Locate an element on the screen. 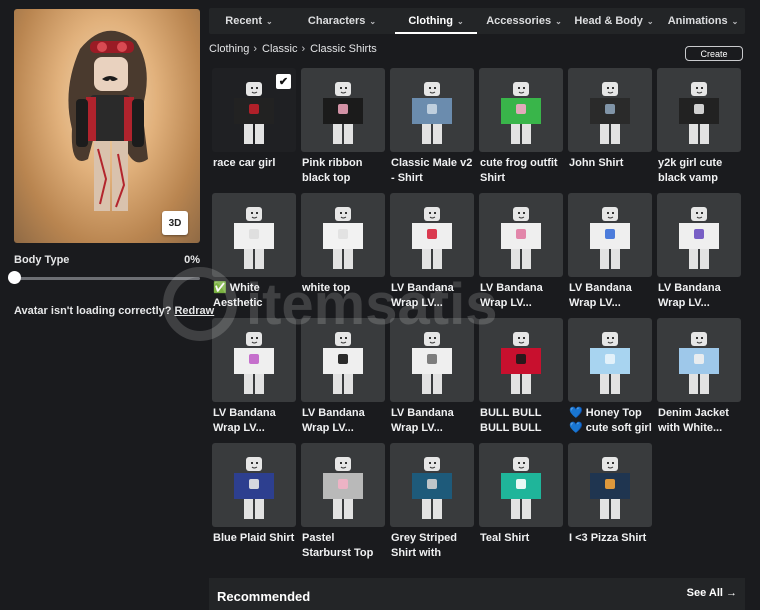  tab-recent: Recent ⌄ is located at coordinates (249, 21).